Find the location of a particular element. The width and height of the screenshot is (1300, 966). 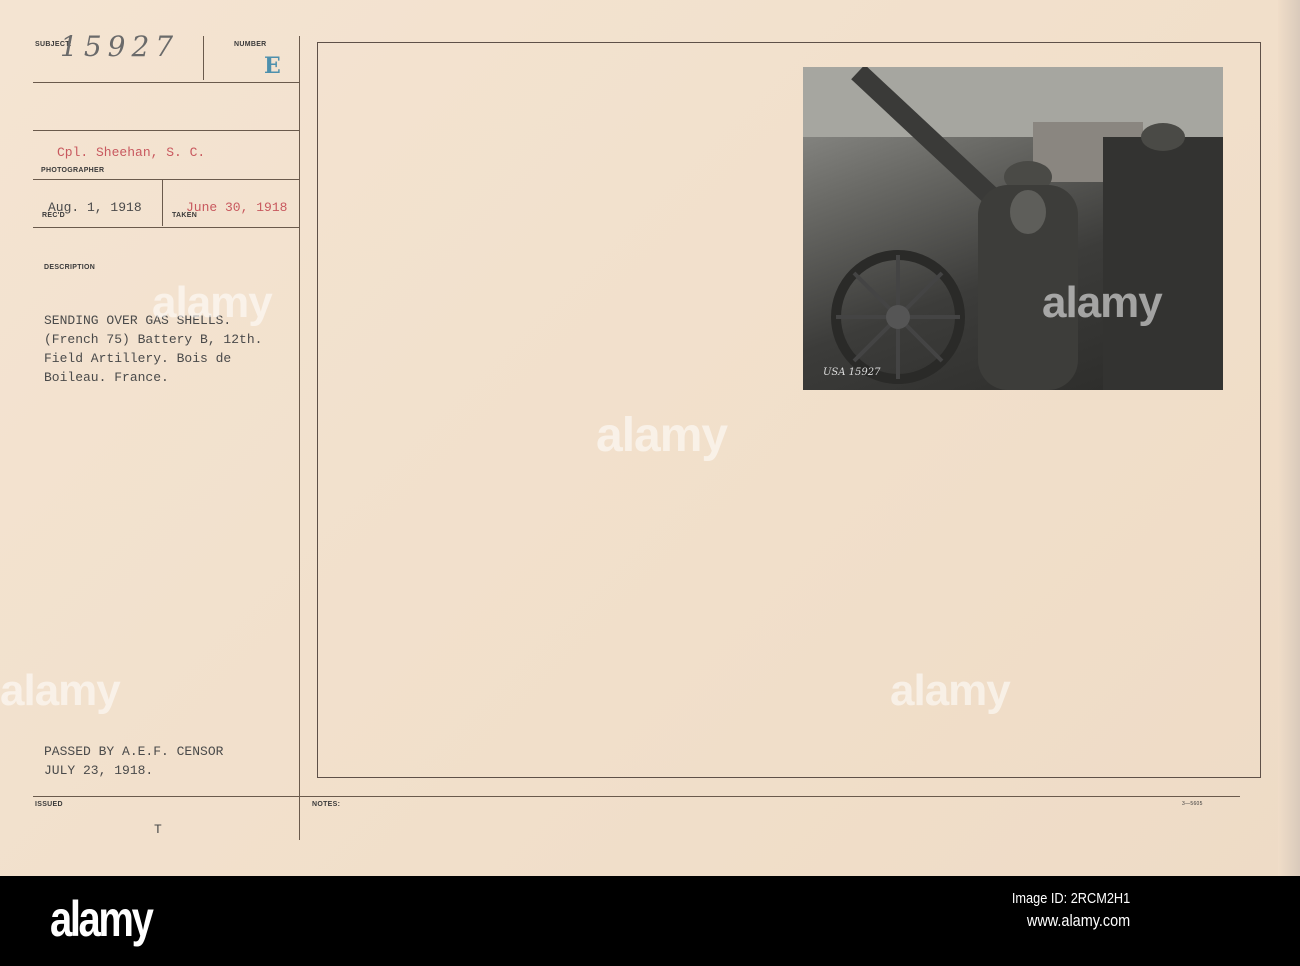

description-line: Field Artillery. Bois de is located at coordinates (138, 358).